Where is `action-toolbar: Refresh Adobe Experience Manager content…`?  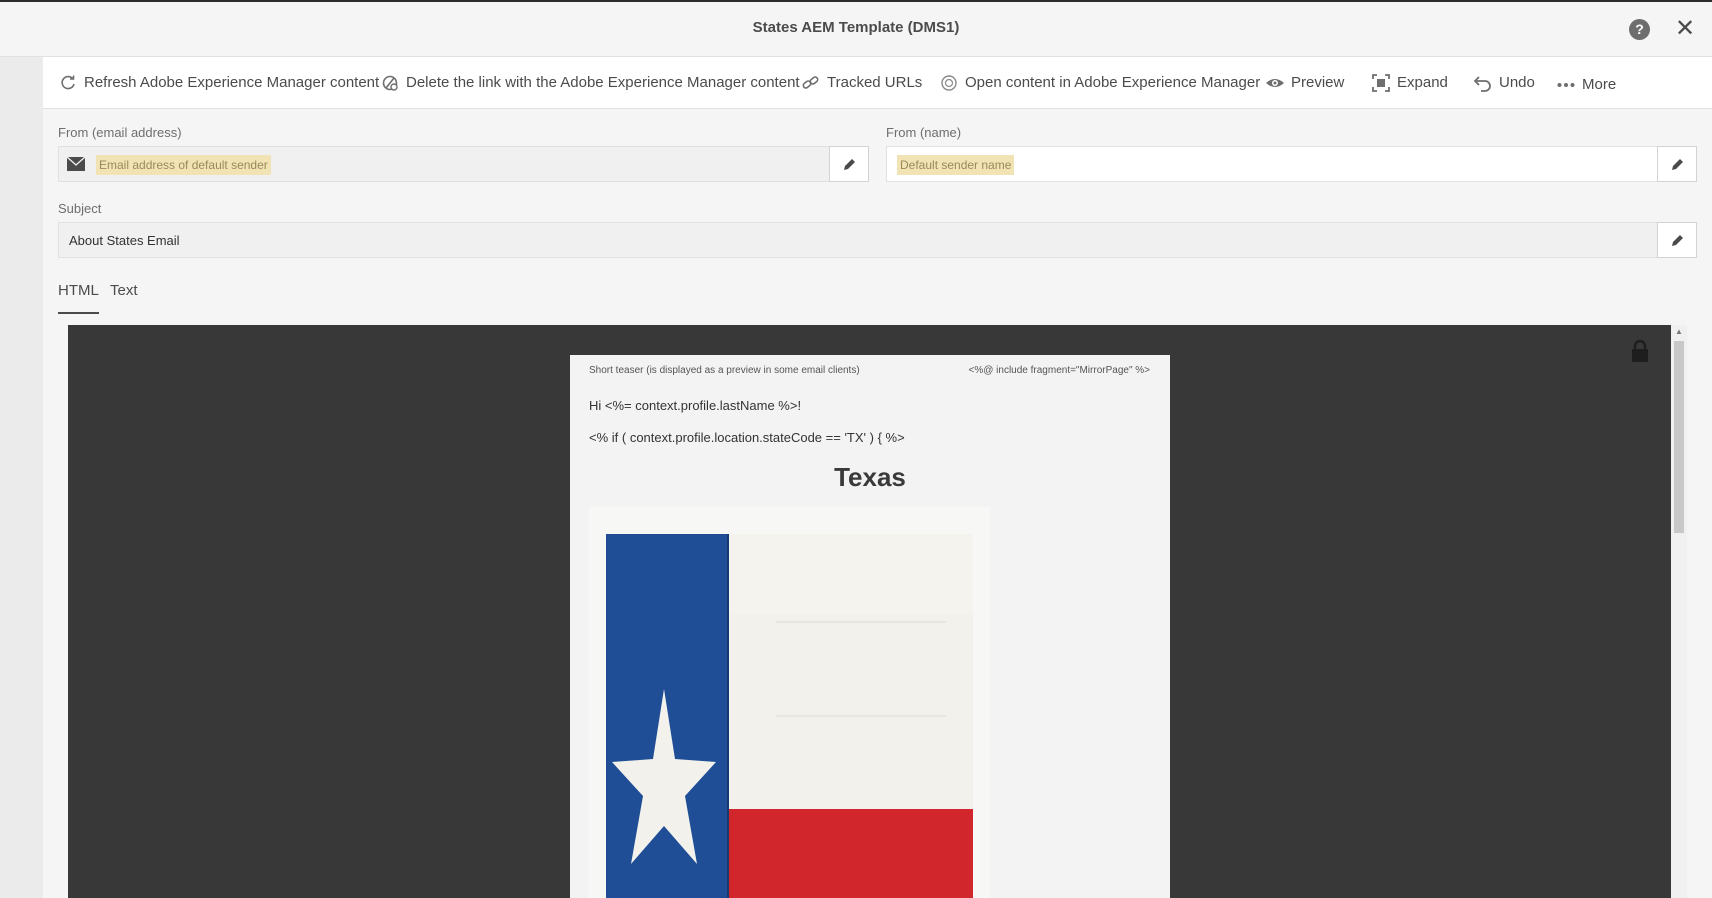 action-toolbar: Refresh Adobe Experience Manager content… is located at coordinates (877, 83).